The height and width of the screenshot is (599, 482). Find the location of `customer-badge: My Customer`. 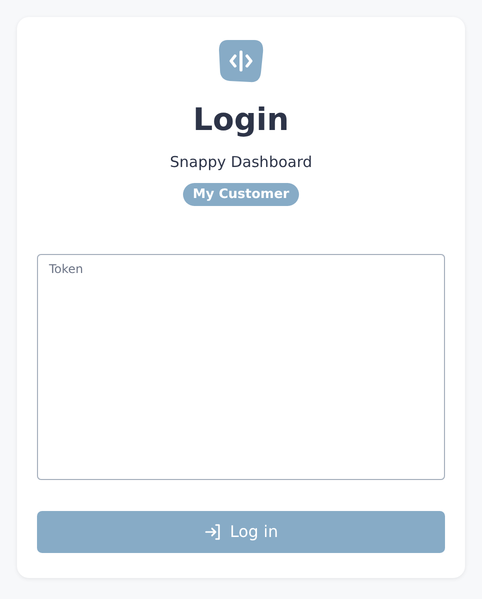

customer-badge: My Customer is located at coordinates (241, 194).